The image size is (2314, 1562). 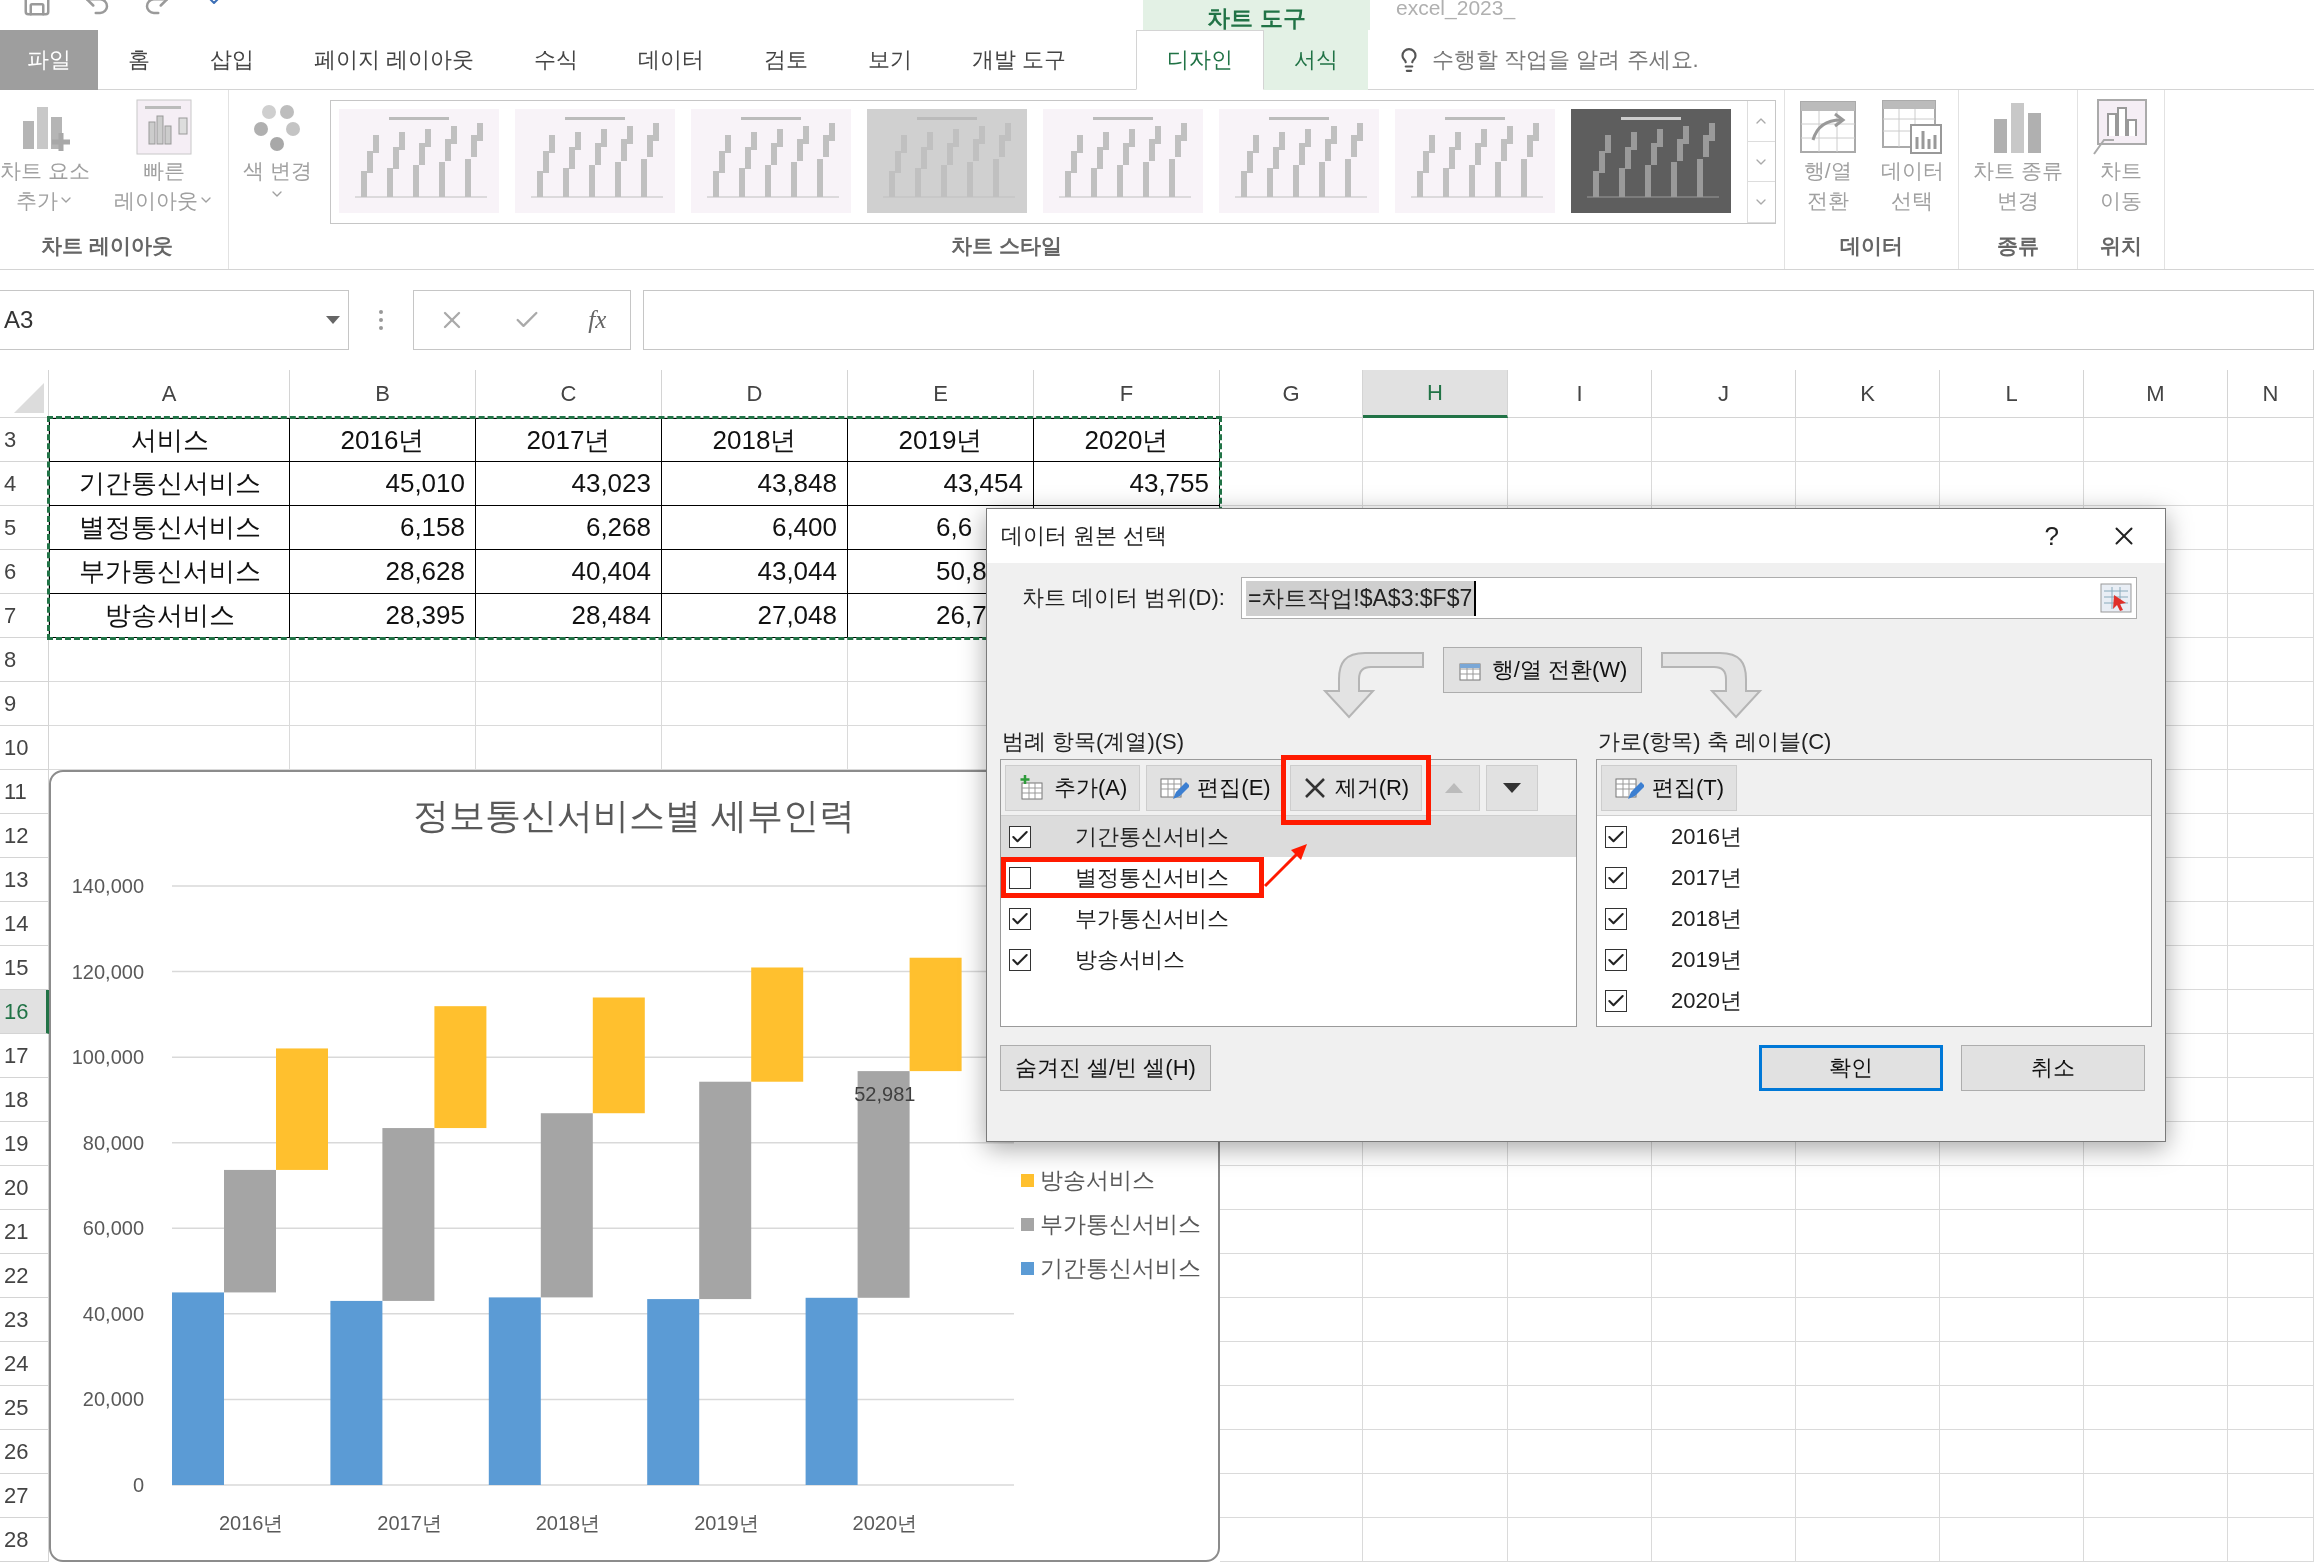 What do you see at coordinates (786, 60) in the screenshot?
I see `ribbon-tab: 검토` at bounding box center [786, 60].